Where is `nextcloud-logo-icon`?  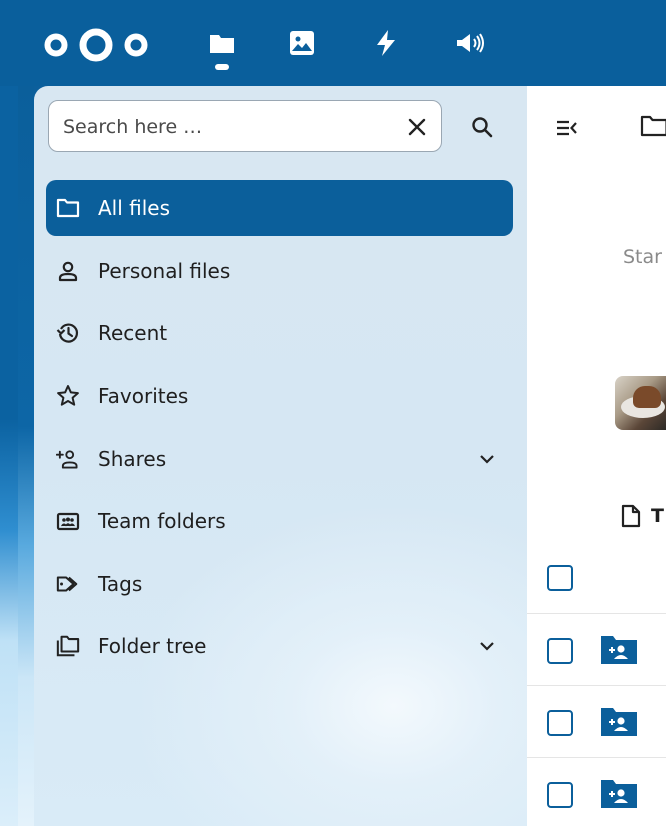
nextcloud-logo-icon is located at coordinates (96, 45).